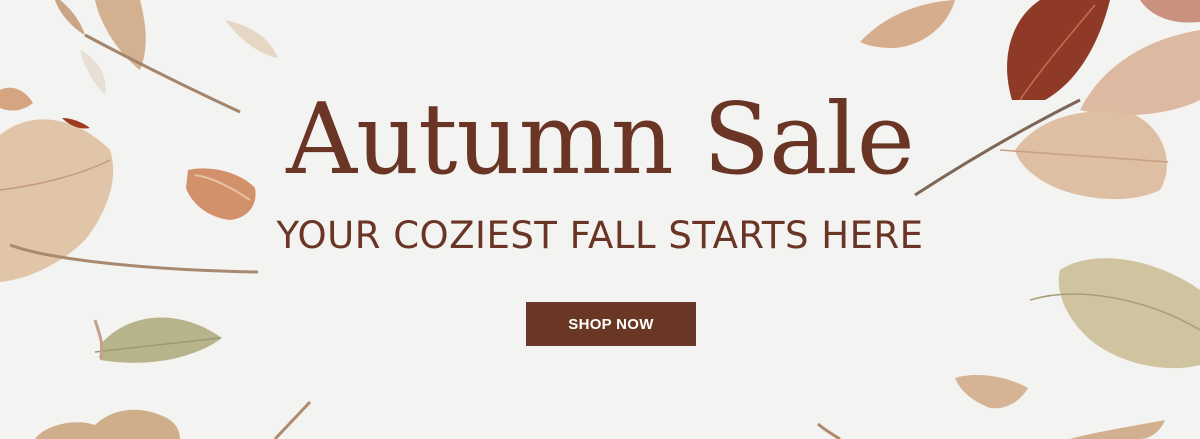 The image size is (1200, 439). What do you see at coordinates (600, 140) in the screenshot?
I see `headline: Autumn Sale` at bounding box center [600, 140].